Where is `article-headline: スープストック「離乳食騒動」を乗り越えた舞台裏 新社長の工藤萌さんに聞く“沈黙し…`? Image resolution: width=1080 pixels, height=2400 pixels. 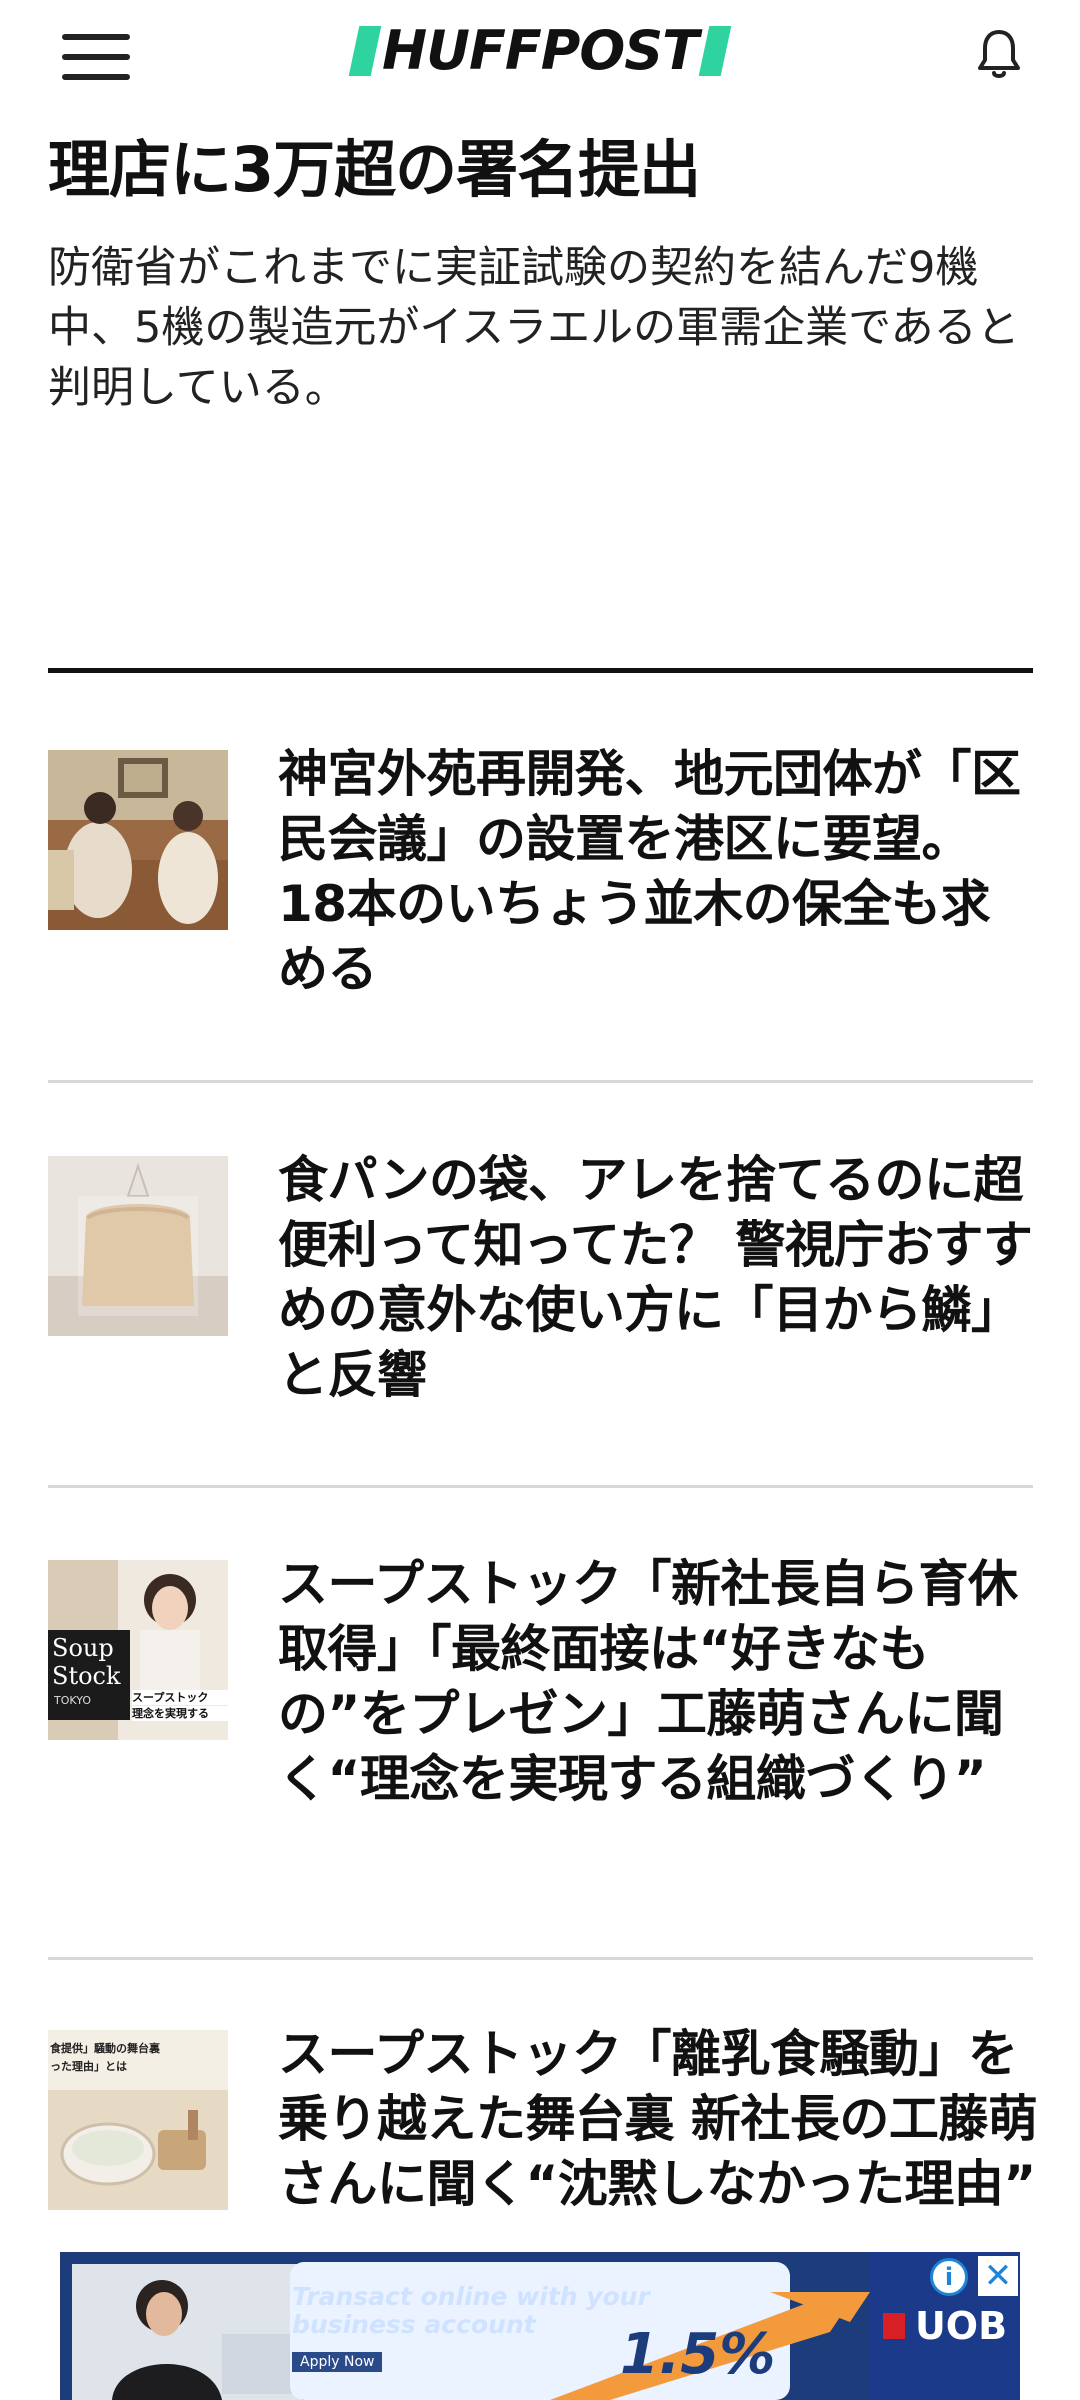
article-headline: スープストック「離乳食騒動」を乗り越えた舞台裏 新社長の工藤萌さんに聞く“沈黙し… is located at coordinates (658, 2119).